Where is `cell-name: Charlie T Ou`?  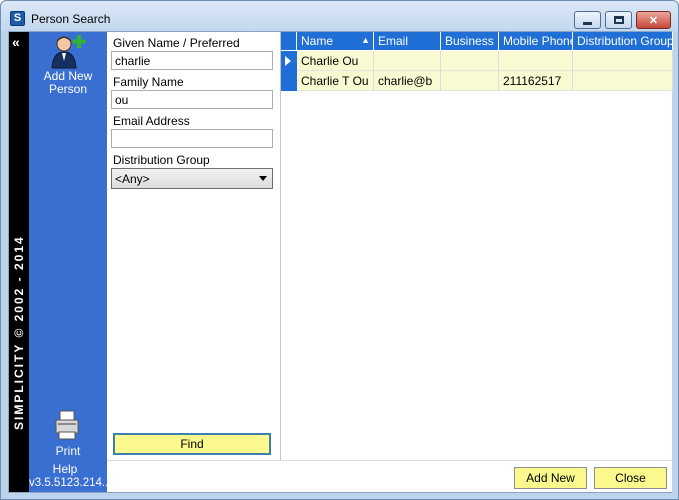
cell-name: Charlie T Ou is located at coordinates (335, 81).